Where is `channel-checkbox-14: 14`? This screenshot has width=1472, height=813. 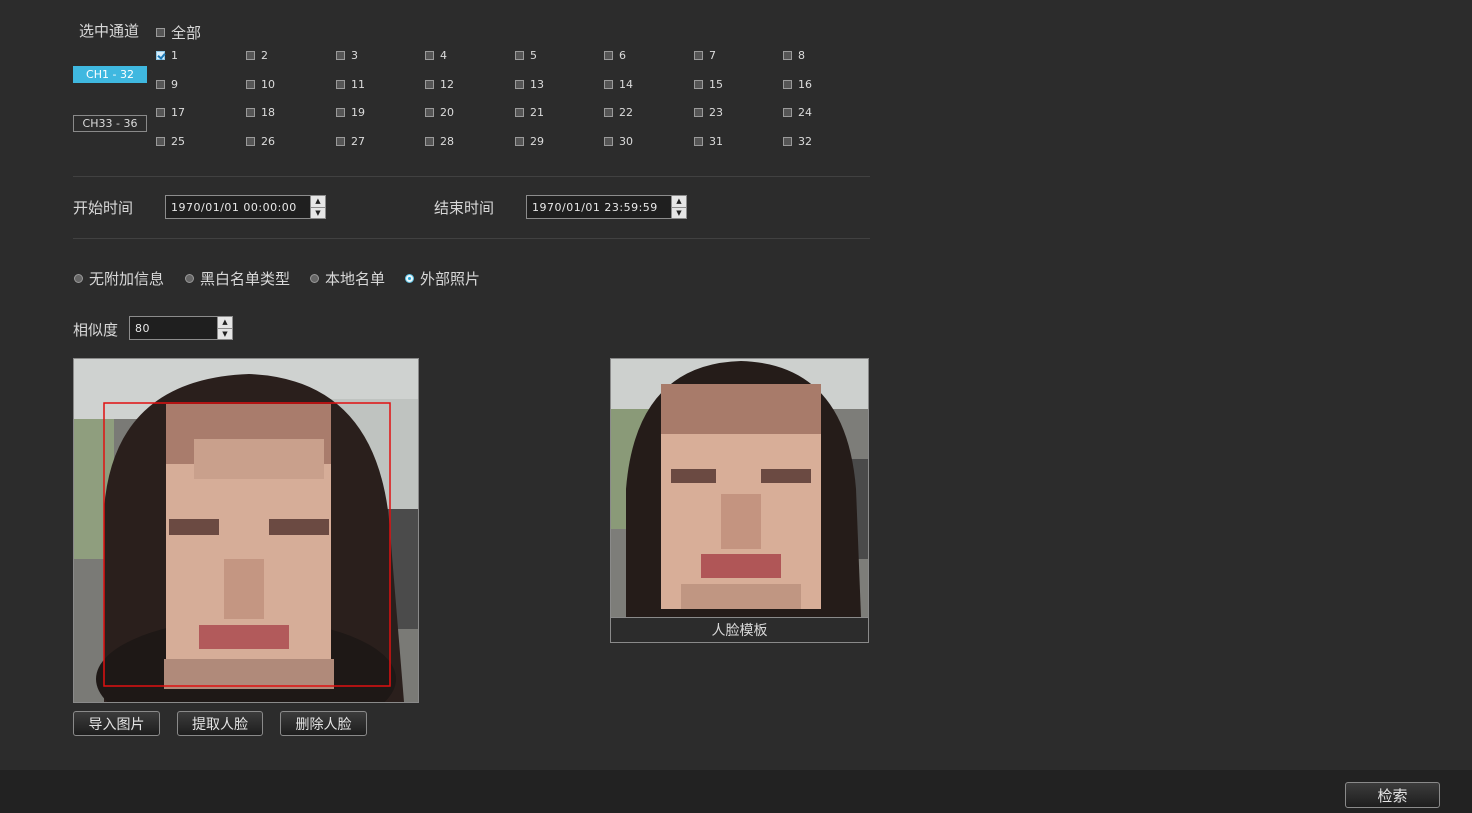
channel-checkbox-14: 14 is located at coordinates (618, 84).